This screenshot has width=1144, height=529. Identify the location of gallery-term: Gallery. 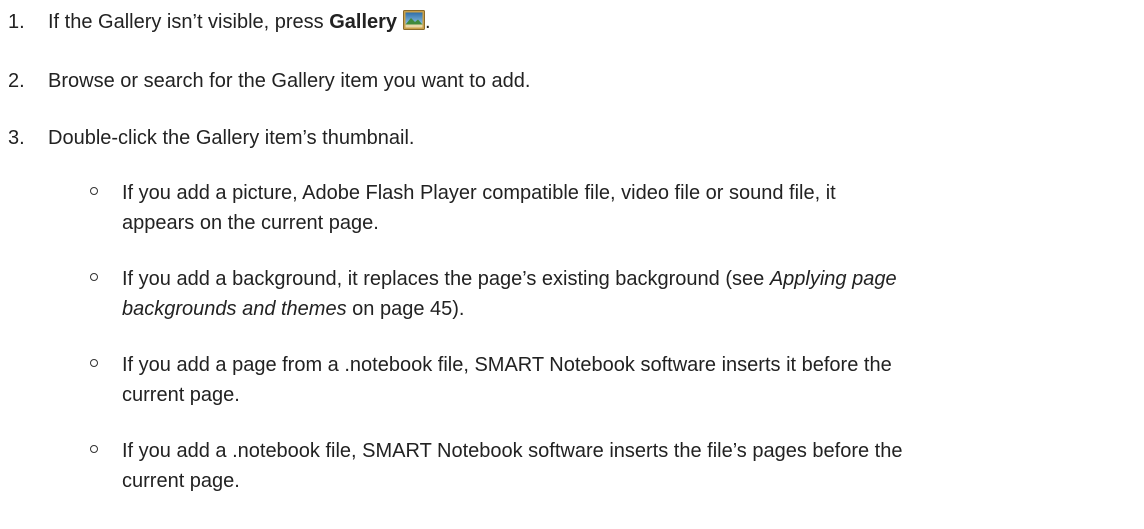
(363, 22).